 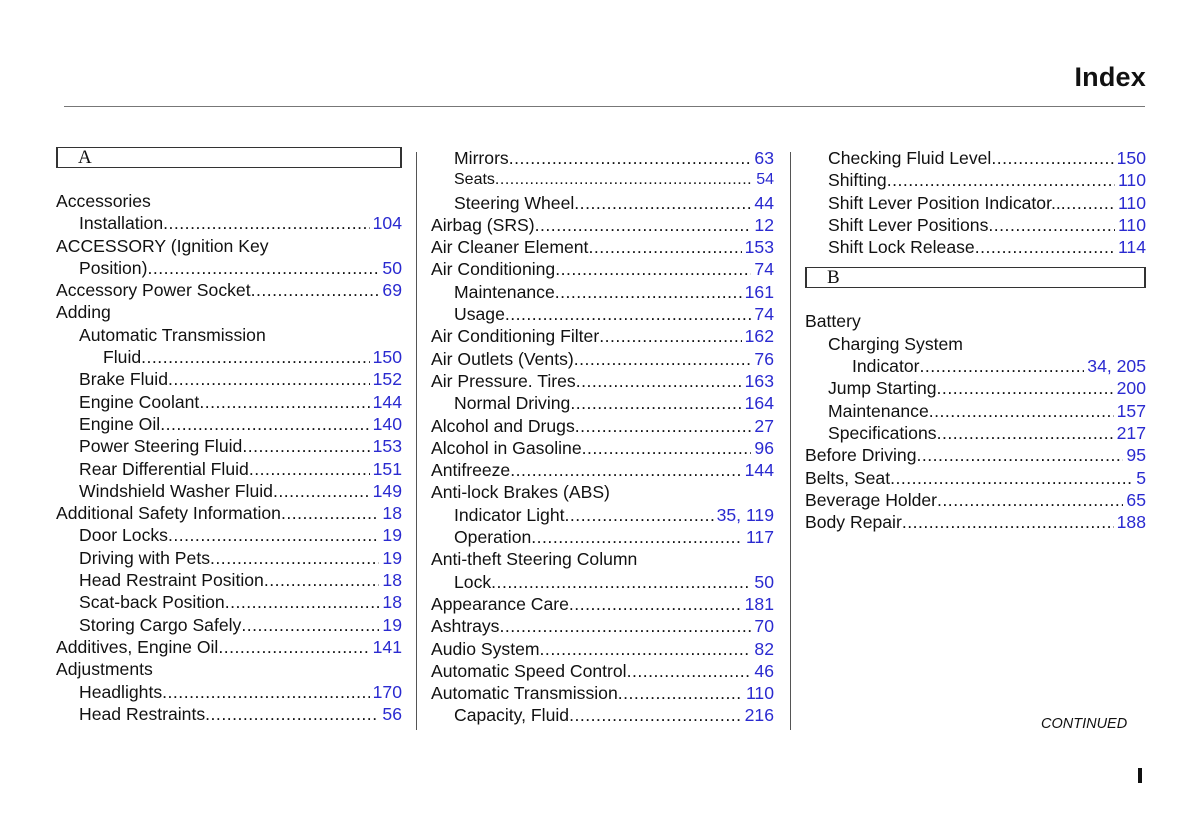 I want to click on index-entry: Brake Fluid 152, so click(x=229, y=379).